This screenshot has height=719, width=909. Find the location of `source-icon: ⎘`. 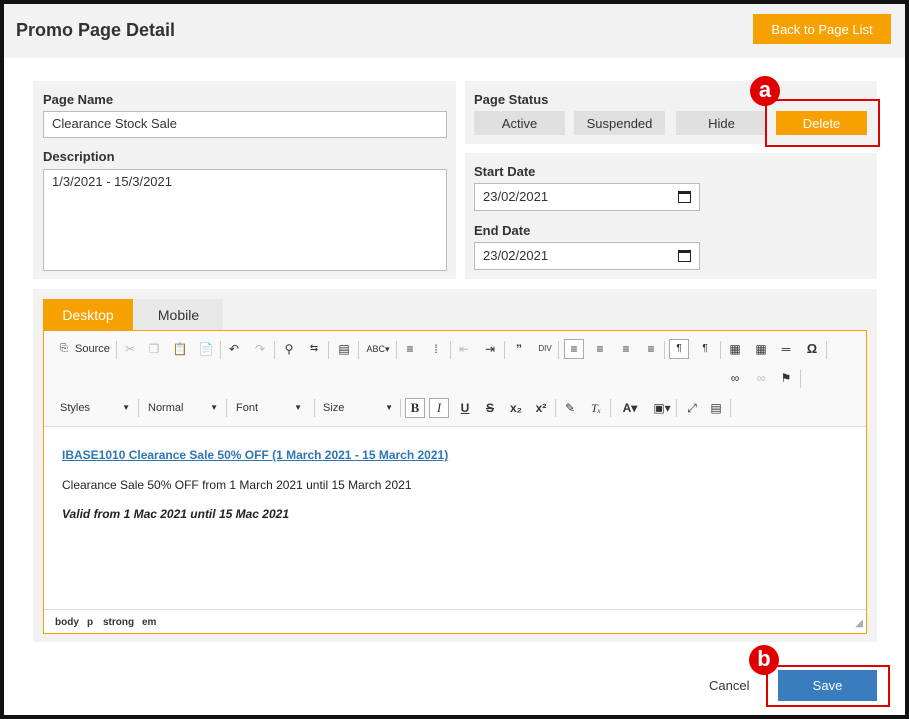

source-icon: ⎘ is located at coordinates (64, 350).